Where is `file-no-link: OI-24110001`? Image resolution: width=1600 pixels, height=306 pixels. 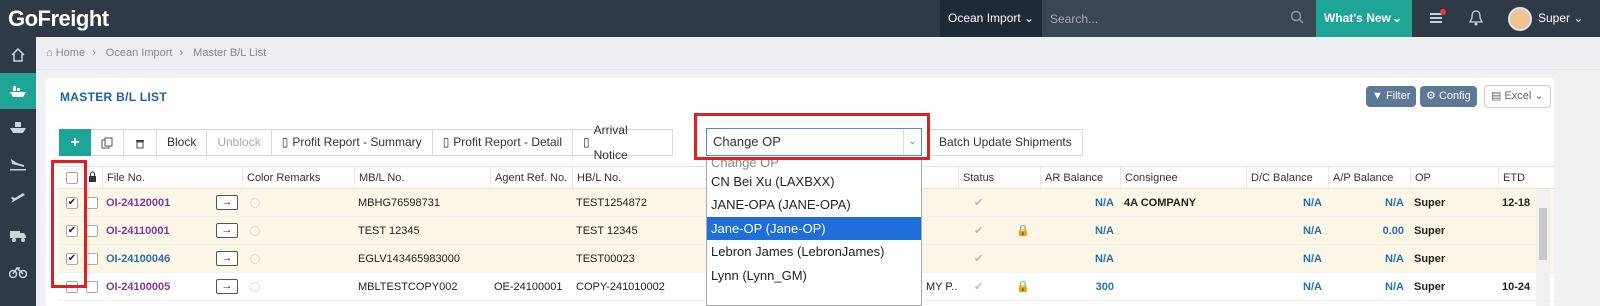
file-no-link: OI-24110001 is located at coordinates (157, 231).